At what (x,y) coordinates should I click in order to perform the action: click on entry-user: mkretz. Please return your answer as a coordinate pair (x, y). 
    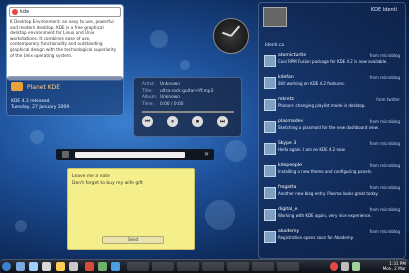
    Looking at the image, I should click on (286, 99).